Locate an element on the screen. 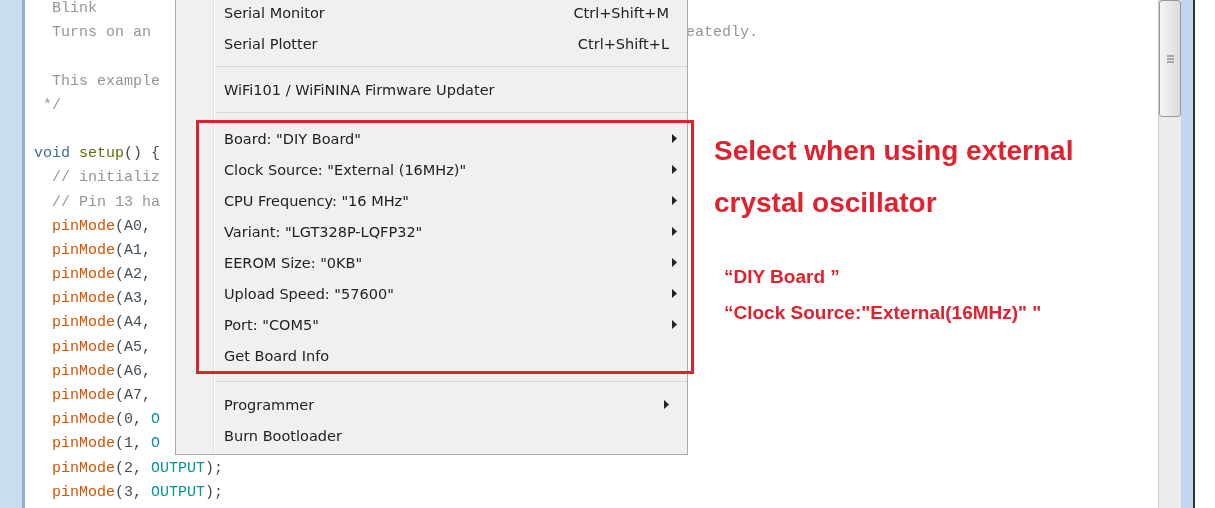 The image size is (1215, 508). grip-icon is located at coordinates (1170, 58).